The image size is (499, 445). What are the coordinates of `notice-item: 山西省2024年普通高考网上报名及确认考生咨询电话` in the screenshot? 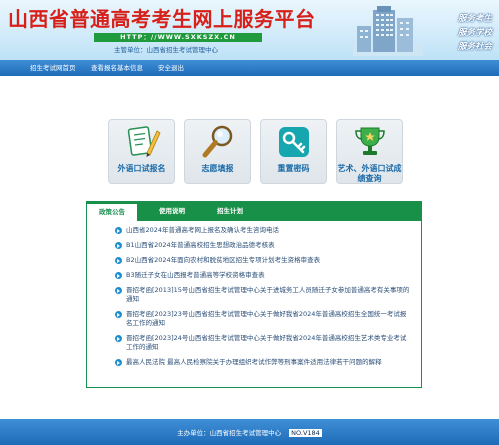 It's located at (263, 230).